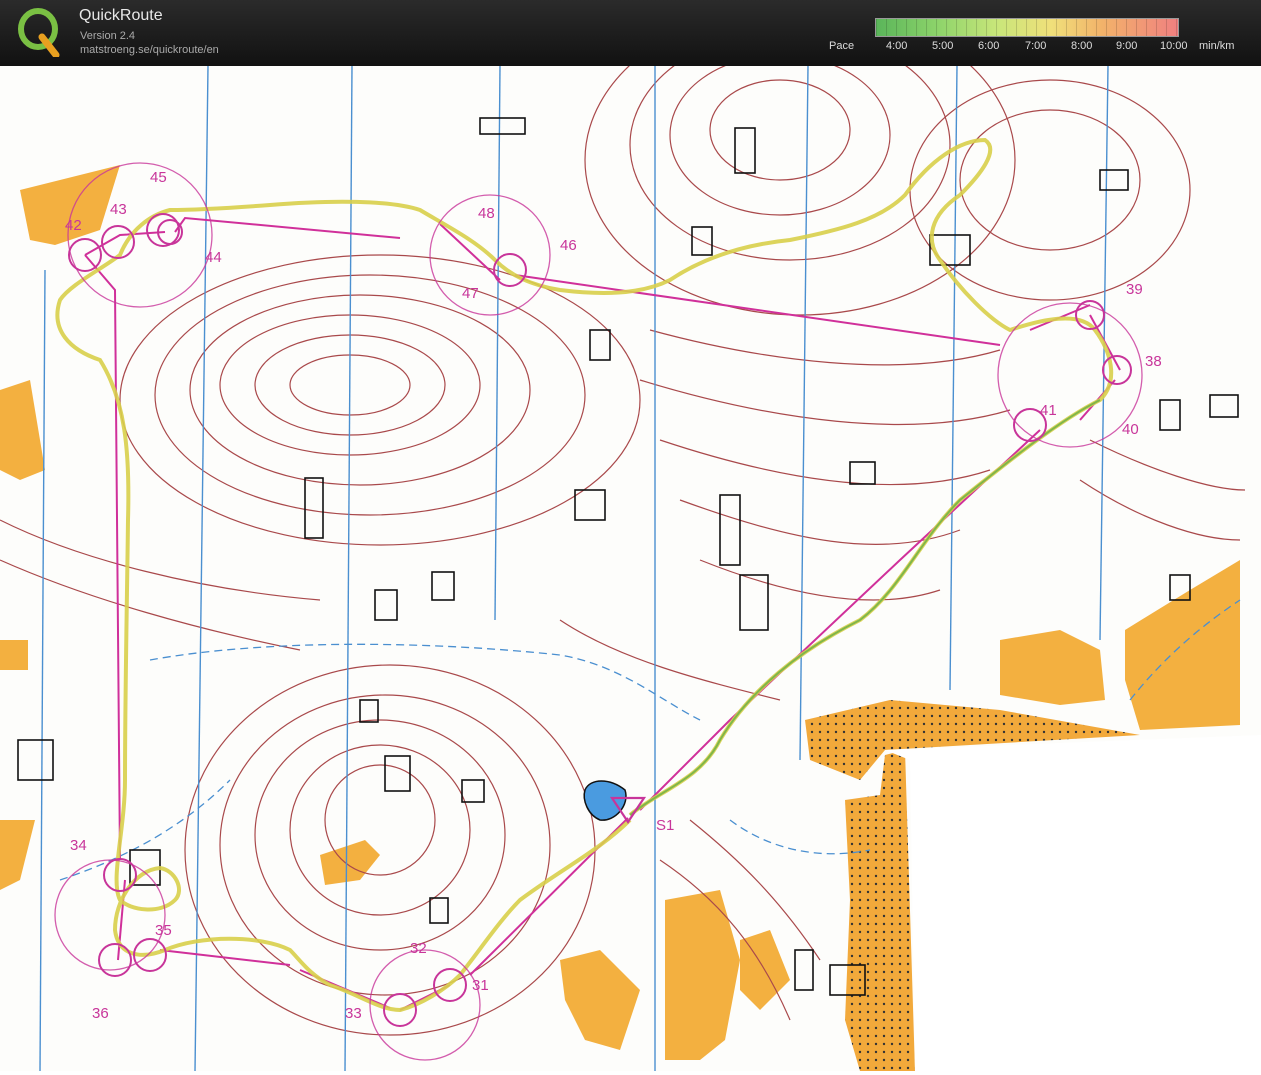 This screenshot has width=1261, height=1075. I want to click on unmapped-area, so click(1073, 903).